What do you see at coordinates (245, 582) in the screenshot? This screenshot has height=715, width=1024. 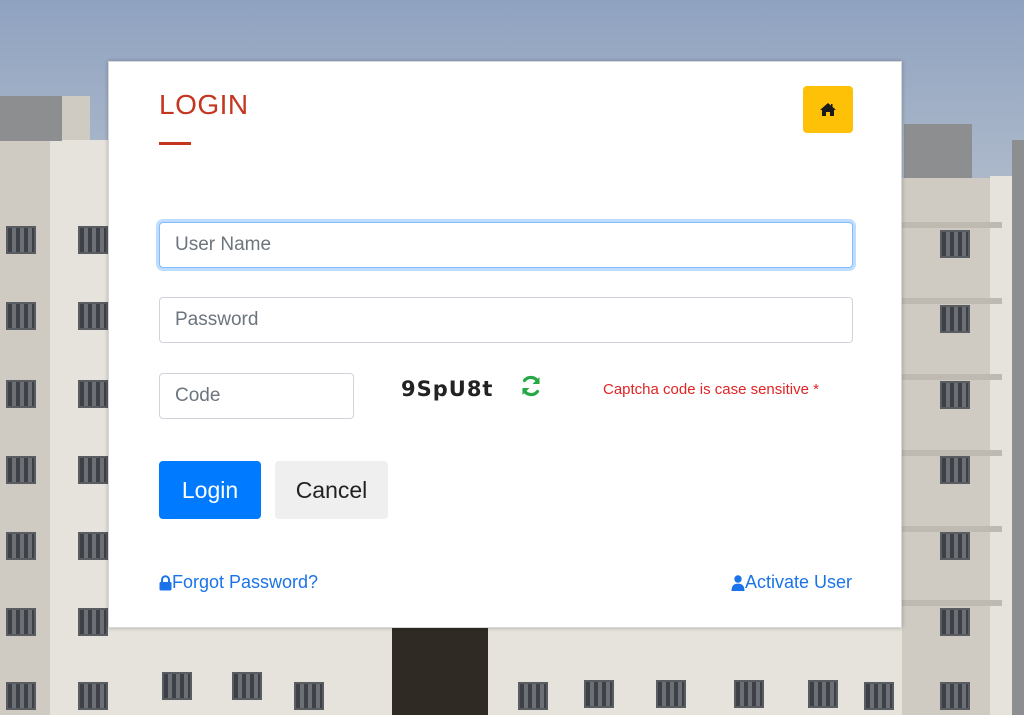 I see `forgot-password-label: Forgot Password?` at bounding box center [245, 582].